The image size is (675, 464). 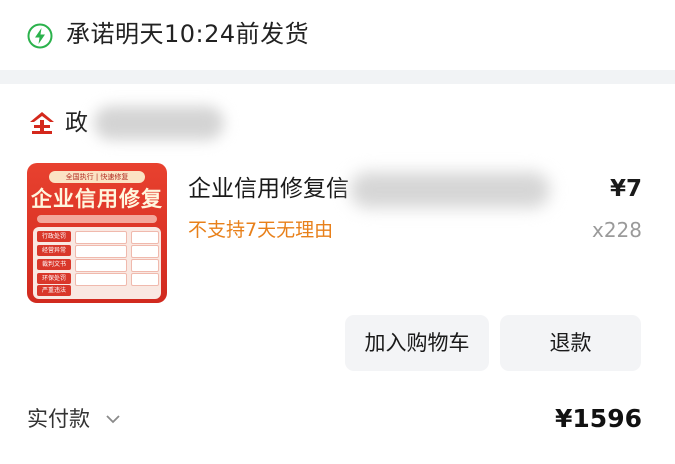 What do you see at coordinates (40, 36) in the screenshot?
I see `bolt-icon` at bounding box center [40, 36].